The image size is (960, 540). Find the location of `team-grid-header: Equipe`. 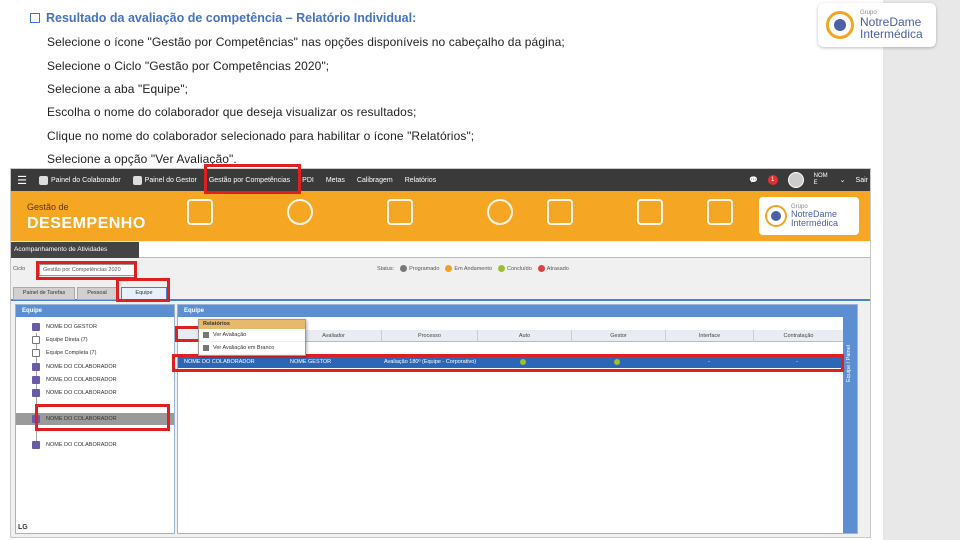

team-grid-header: Equipe is located at coordinates (517, 311).